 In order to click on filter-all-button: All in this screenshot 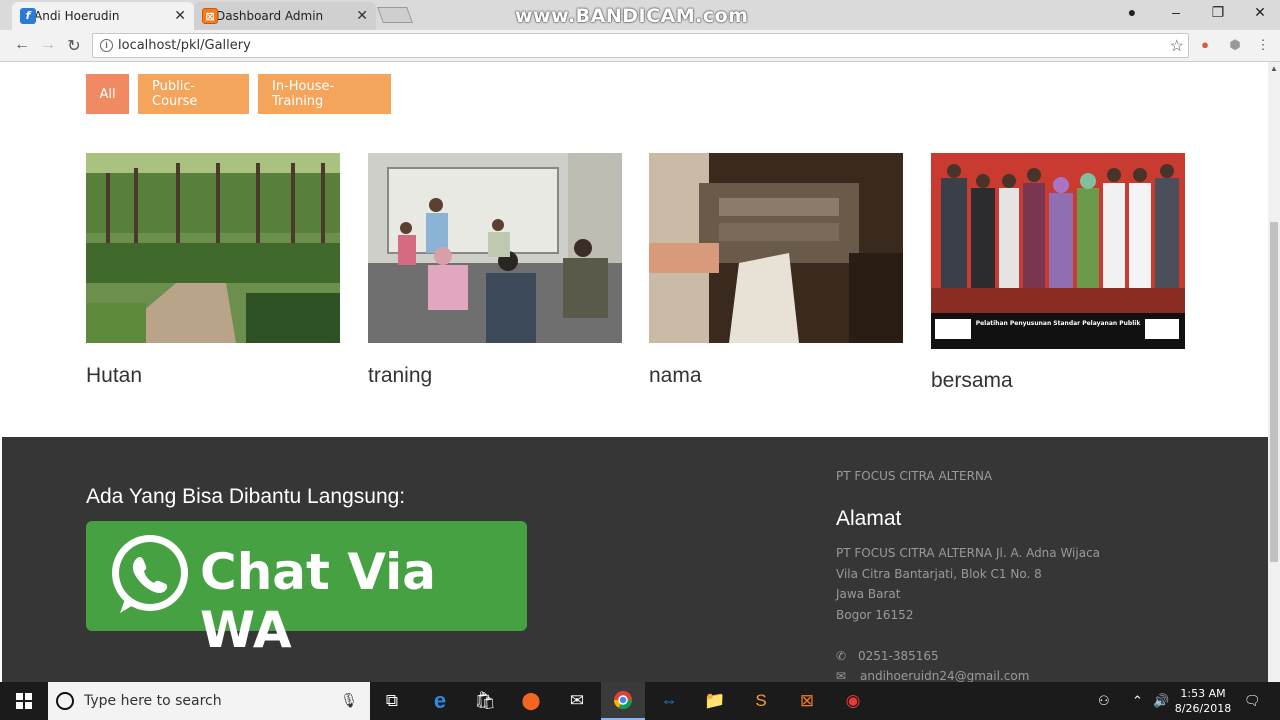, I will do `click(107, 94)`.